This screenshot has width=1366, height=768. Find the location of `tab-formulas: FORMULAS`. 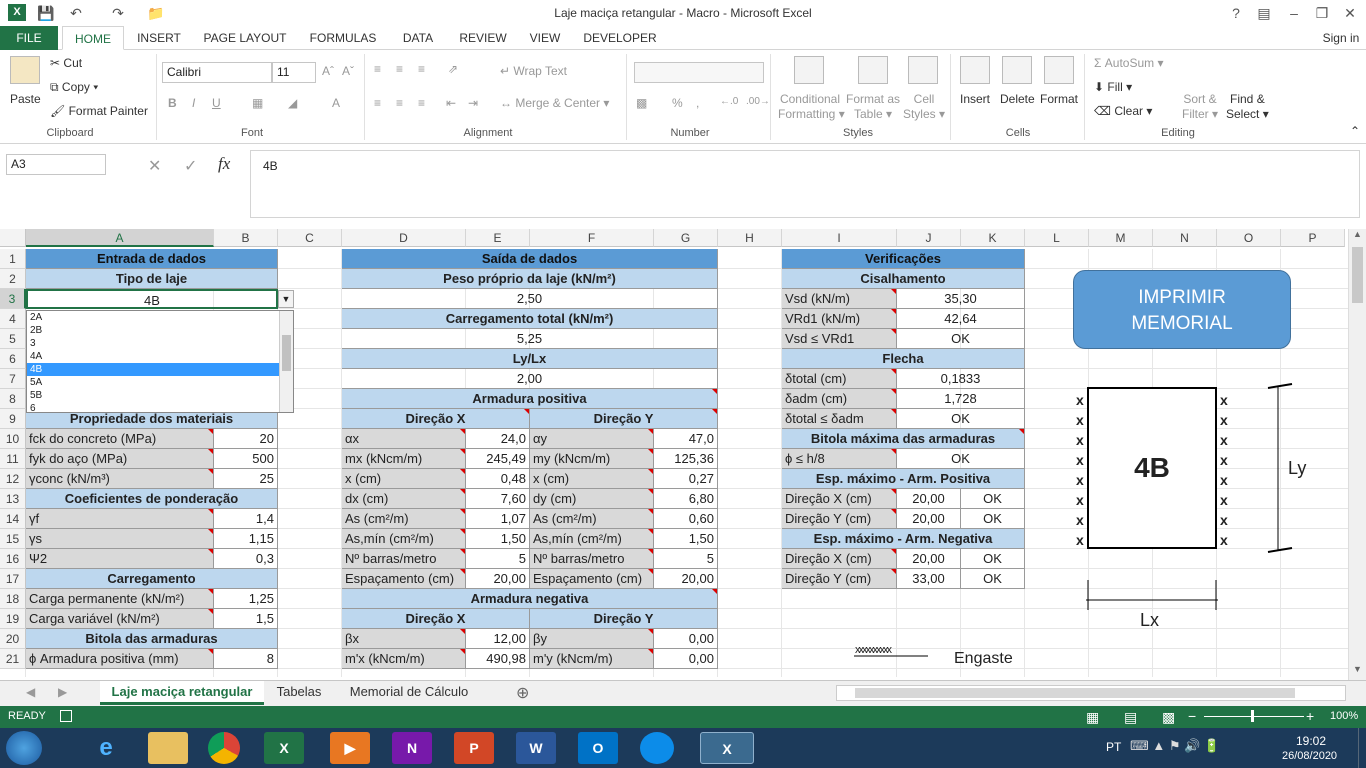

tab-formulas: FORMULAS is located at coordinates (343, 38).